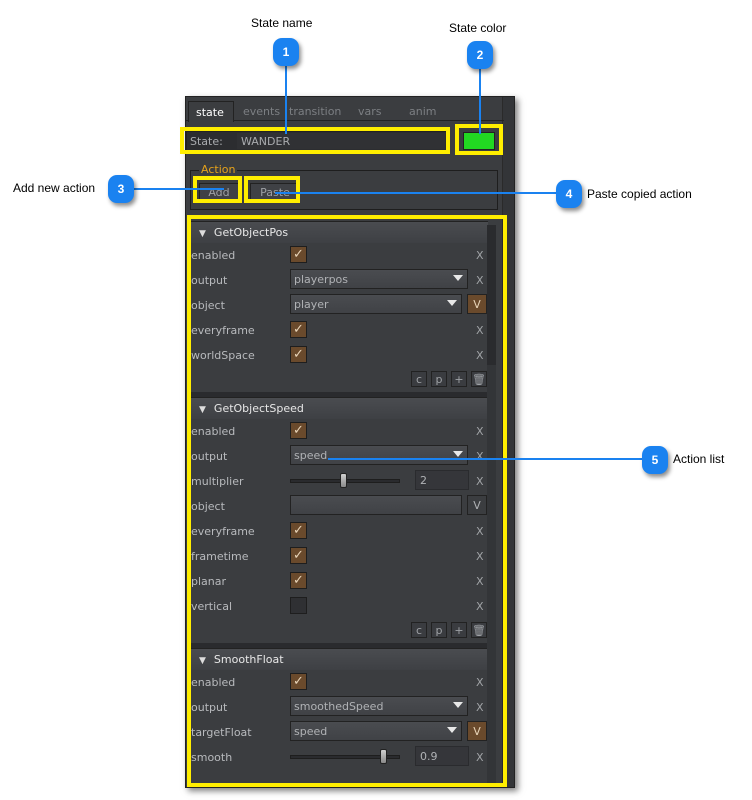  Describe the element at coordinates (341, 141) in the screenshot. I see `state-name-input: WANDER` at that location.